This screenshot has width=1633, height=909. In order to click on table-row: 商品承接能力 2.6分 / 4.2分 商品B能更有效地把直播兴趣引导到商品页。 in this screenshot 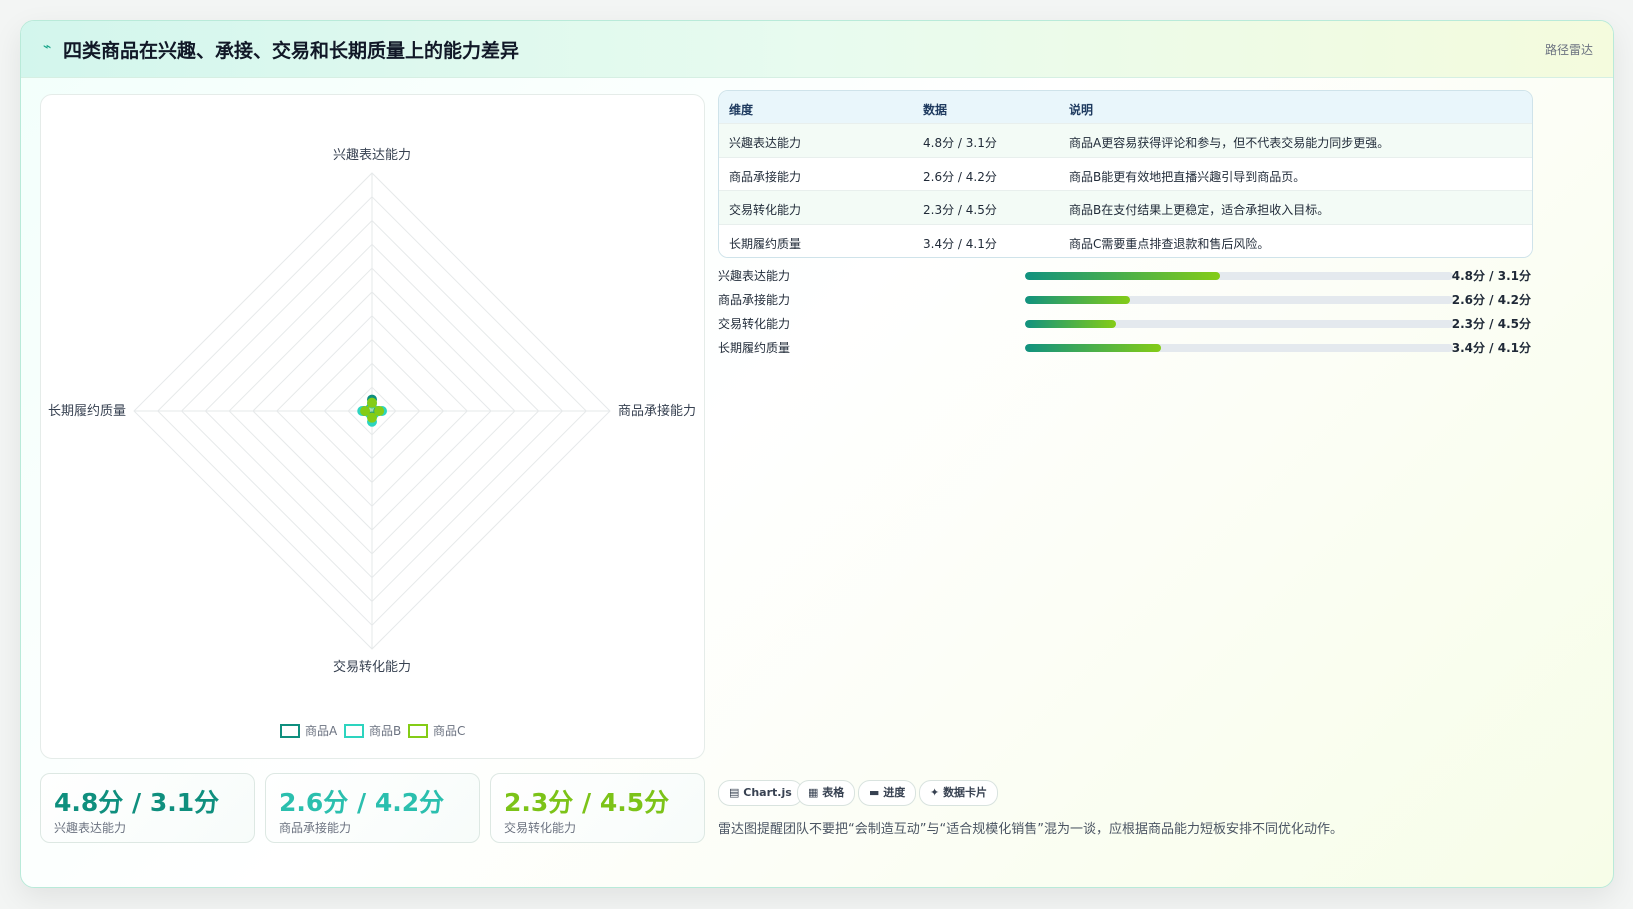, I will do `click(1125, 174)`.